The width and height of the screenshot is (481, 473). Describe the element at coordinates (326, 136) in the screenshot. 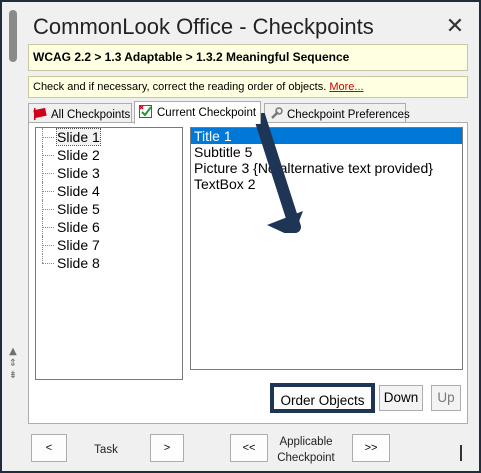

I see `object-item: Title 1` at that location.